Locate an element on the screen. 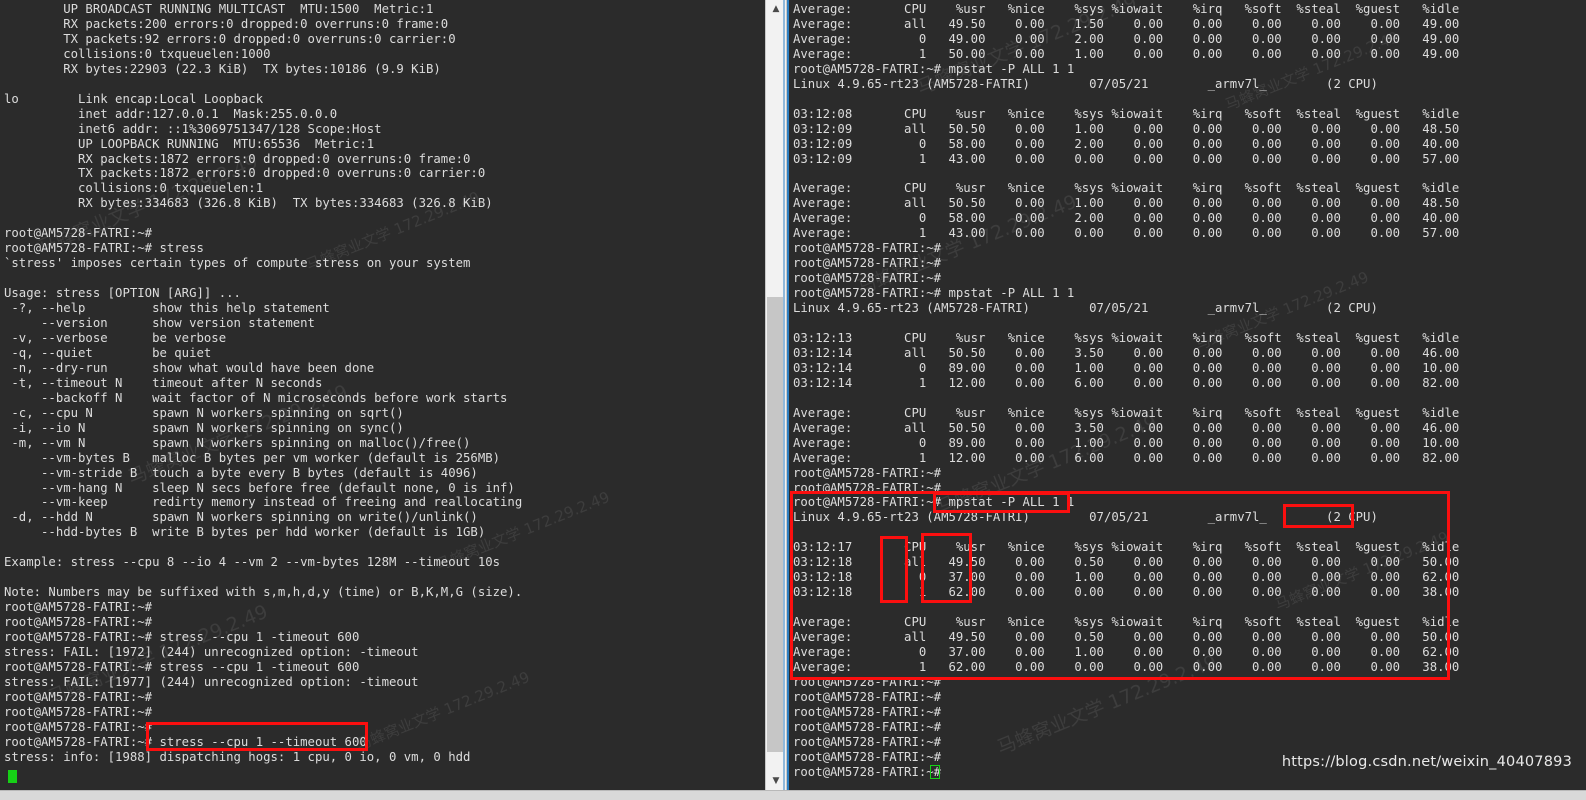 This screenshot has width=1586, height=800. left-terminal-cursor is located at coordinates (12, 776).